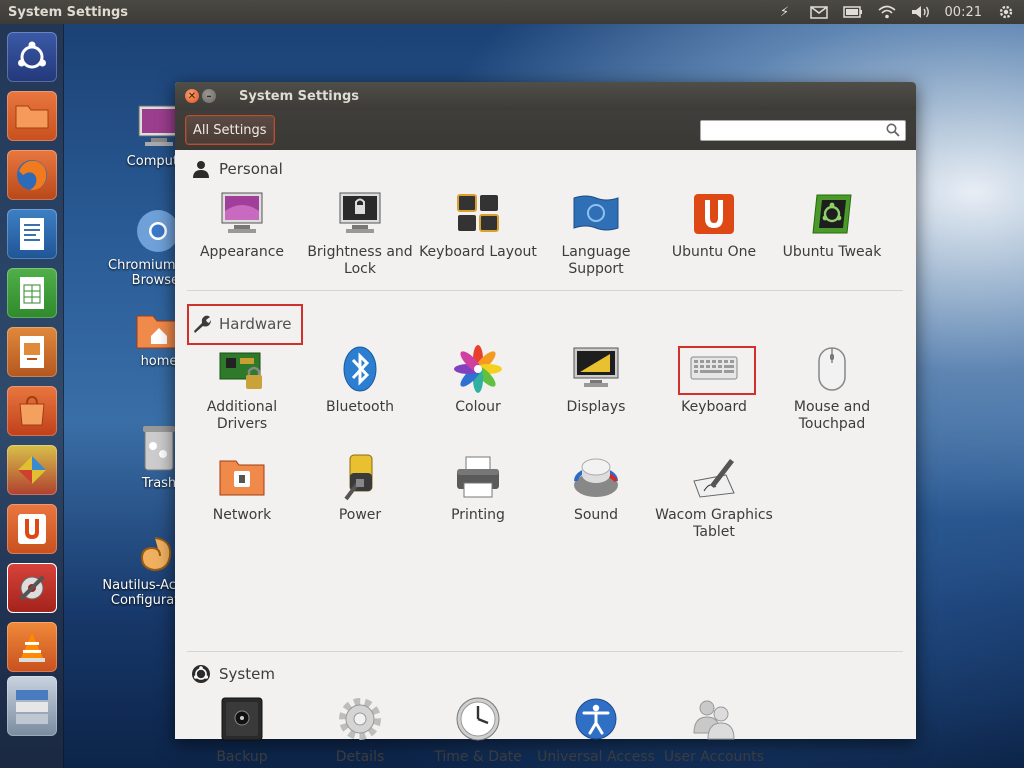  Describe the element at coordinates (596, 477) in the screenshot. I see `sound-dial-icon` at that location.